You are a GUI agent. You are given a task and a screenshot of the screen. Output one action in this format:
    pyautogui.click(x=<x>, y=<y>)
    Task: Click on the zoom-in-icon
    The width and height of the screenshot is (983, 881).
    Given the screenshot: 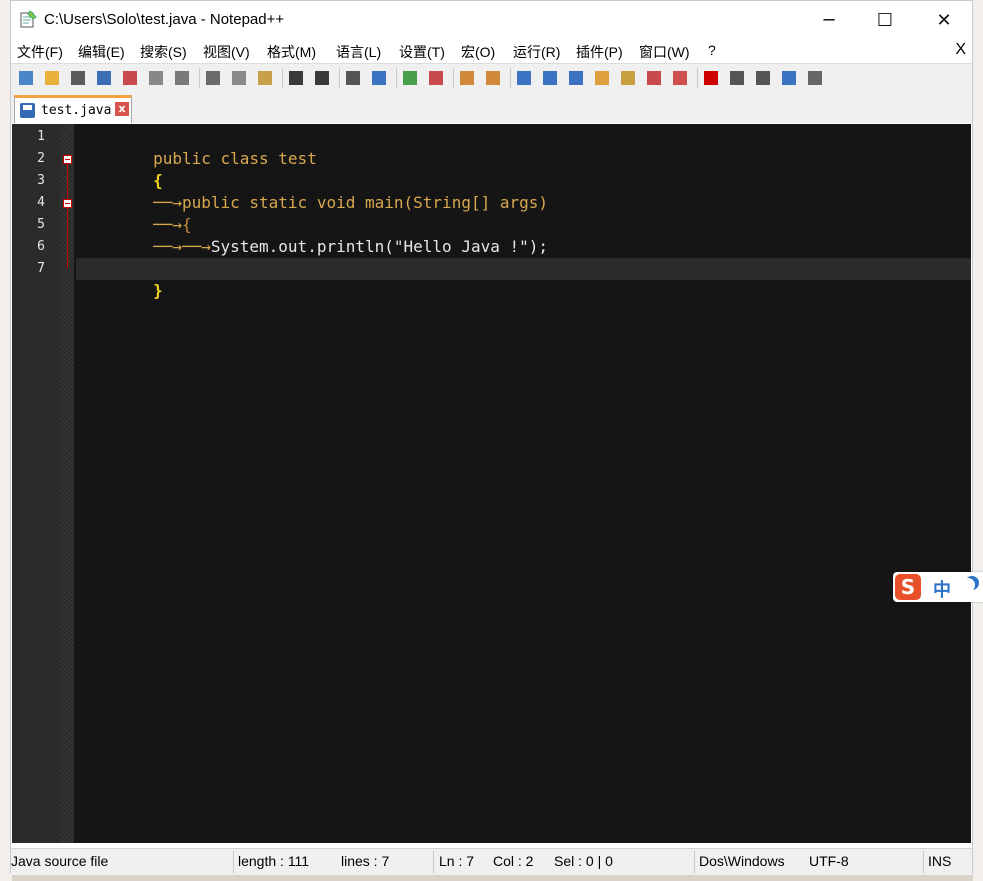 What is the action you would take?
    pyautogui.click(x=410, y=78)
    